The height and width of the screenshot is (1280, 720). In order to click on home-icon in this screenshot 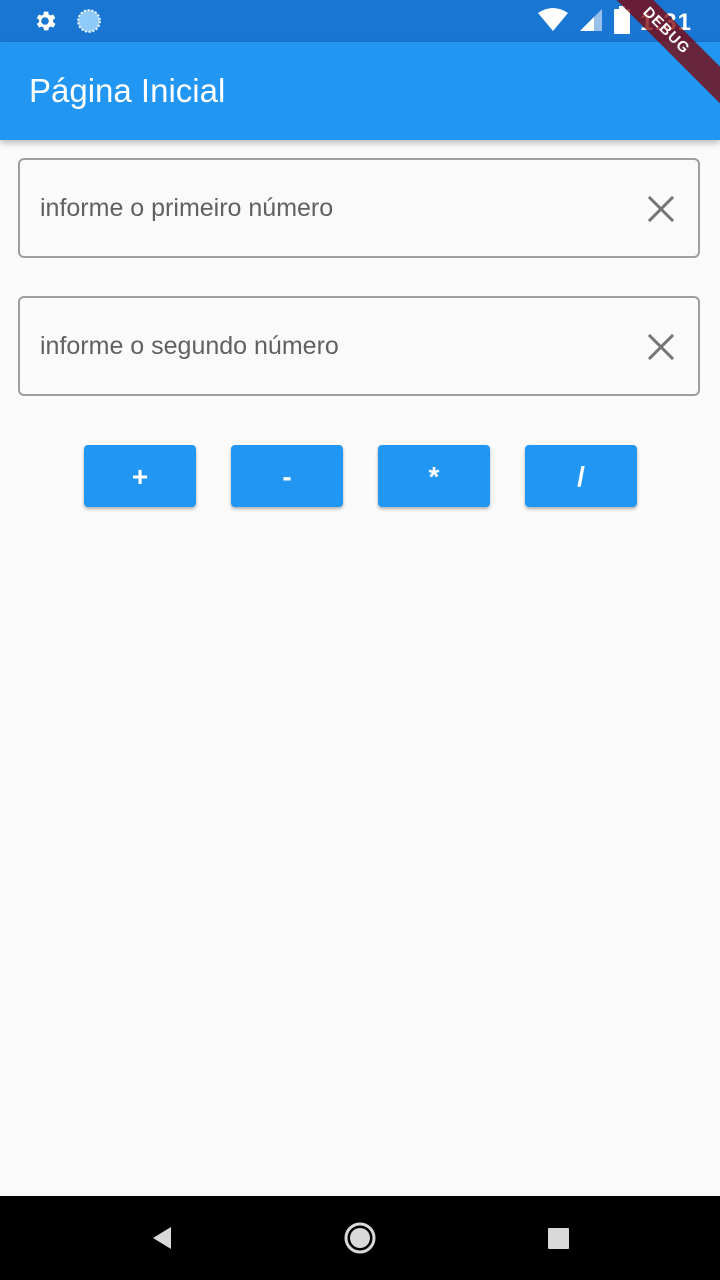, I will do `click(360, 1238)`.